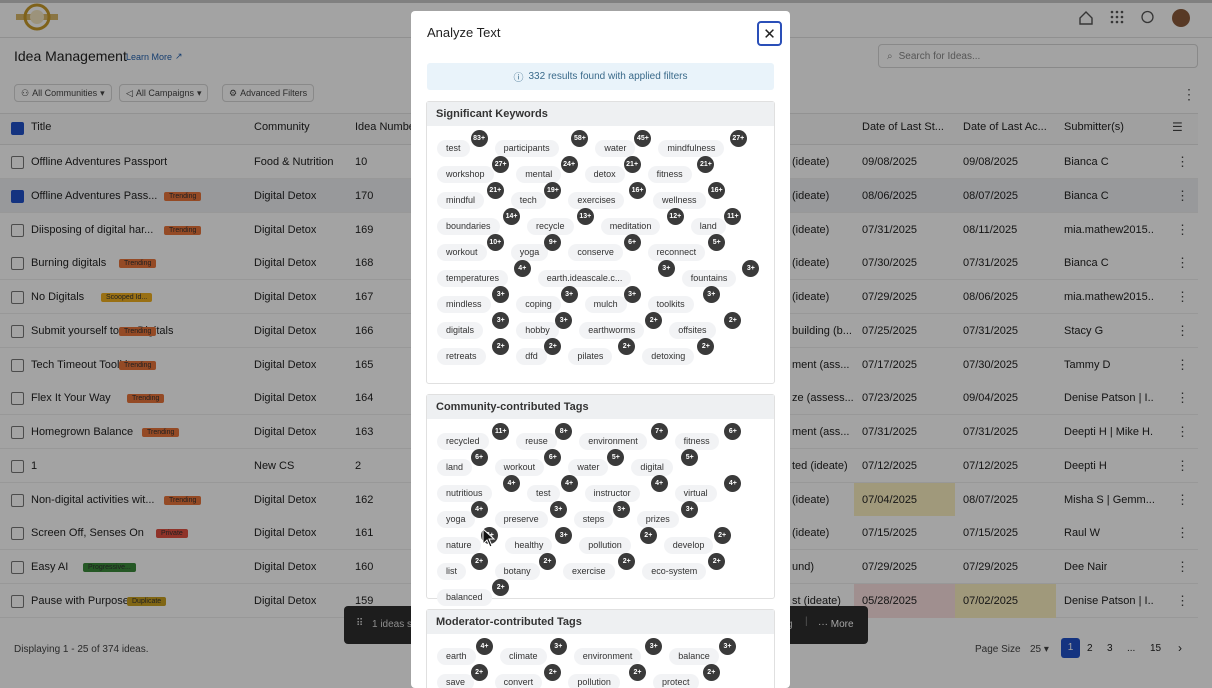 The image size is (1212, 688). I want to click on tag-chip: offsites, so click(692, 330).